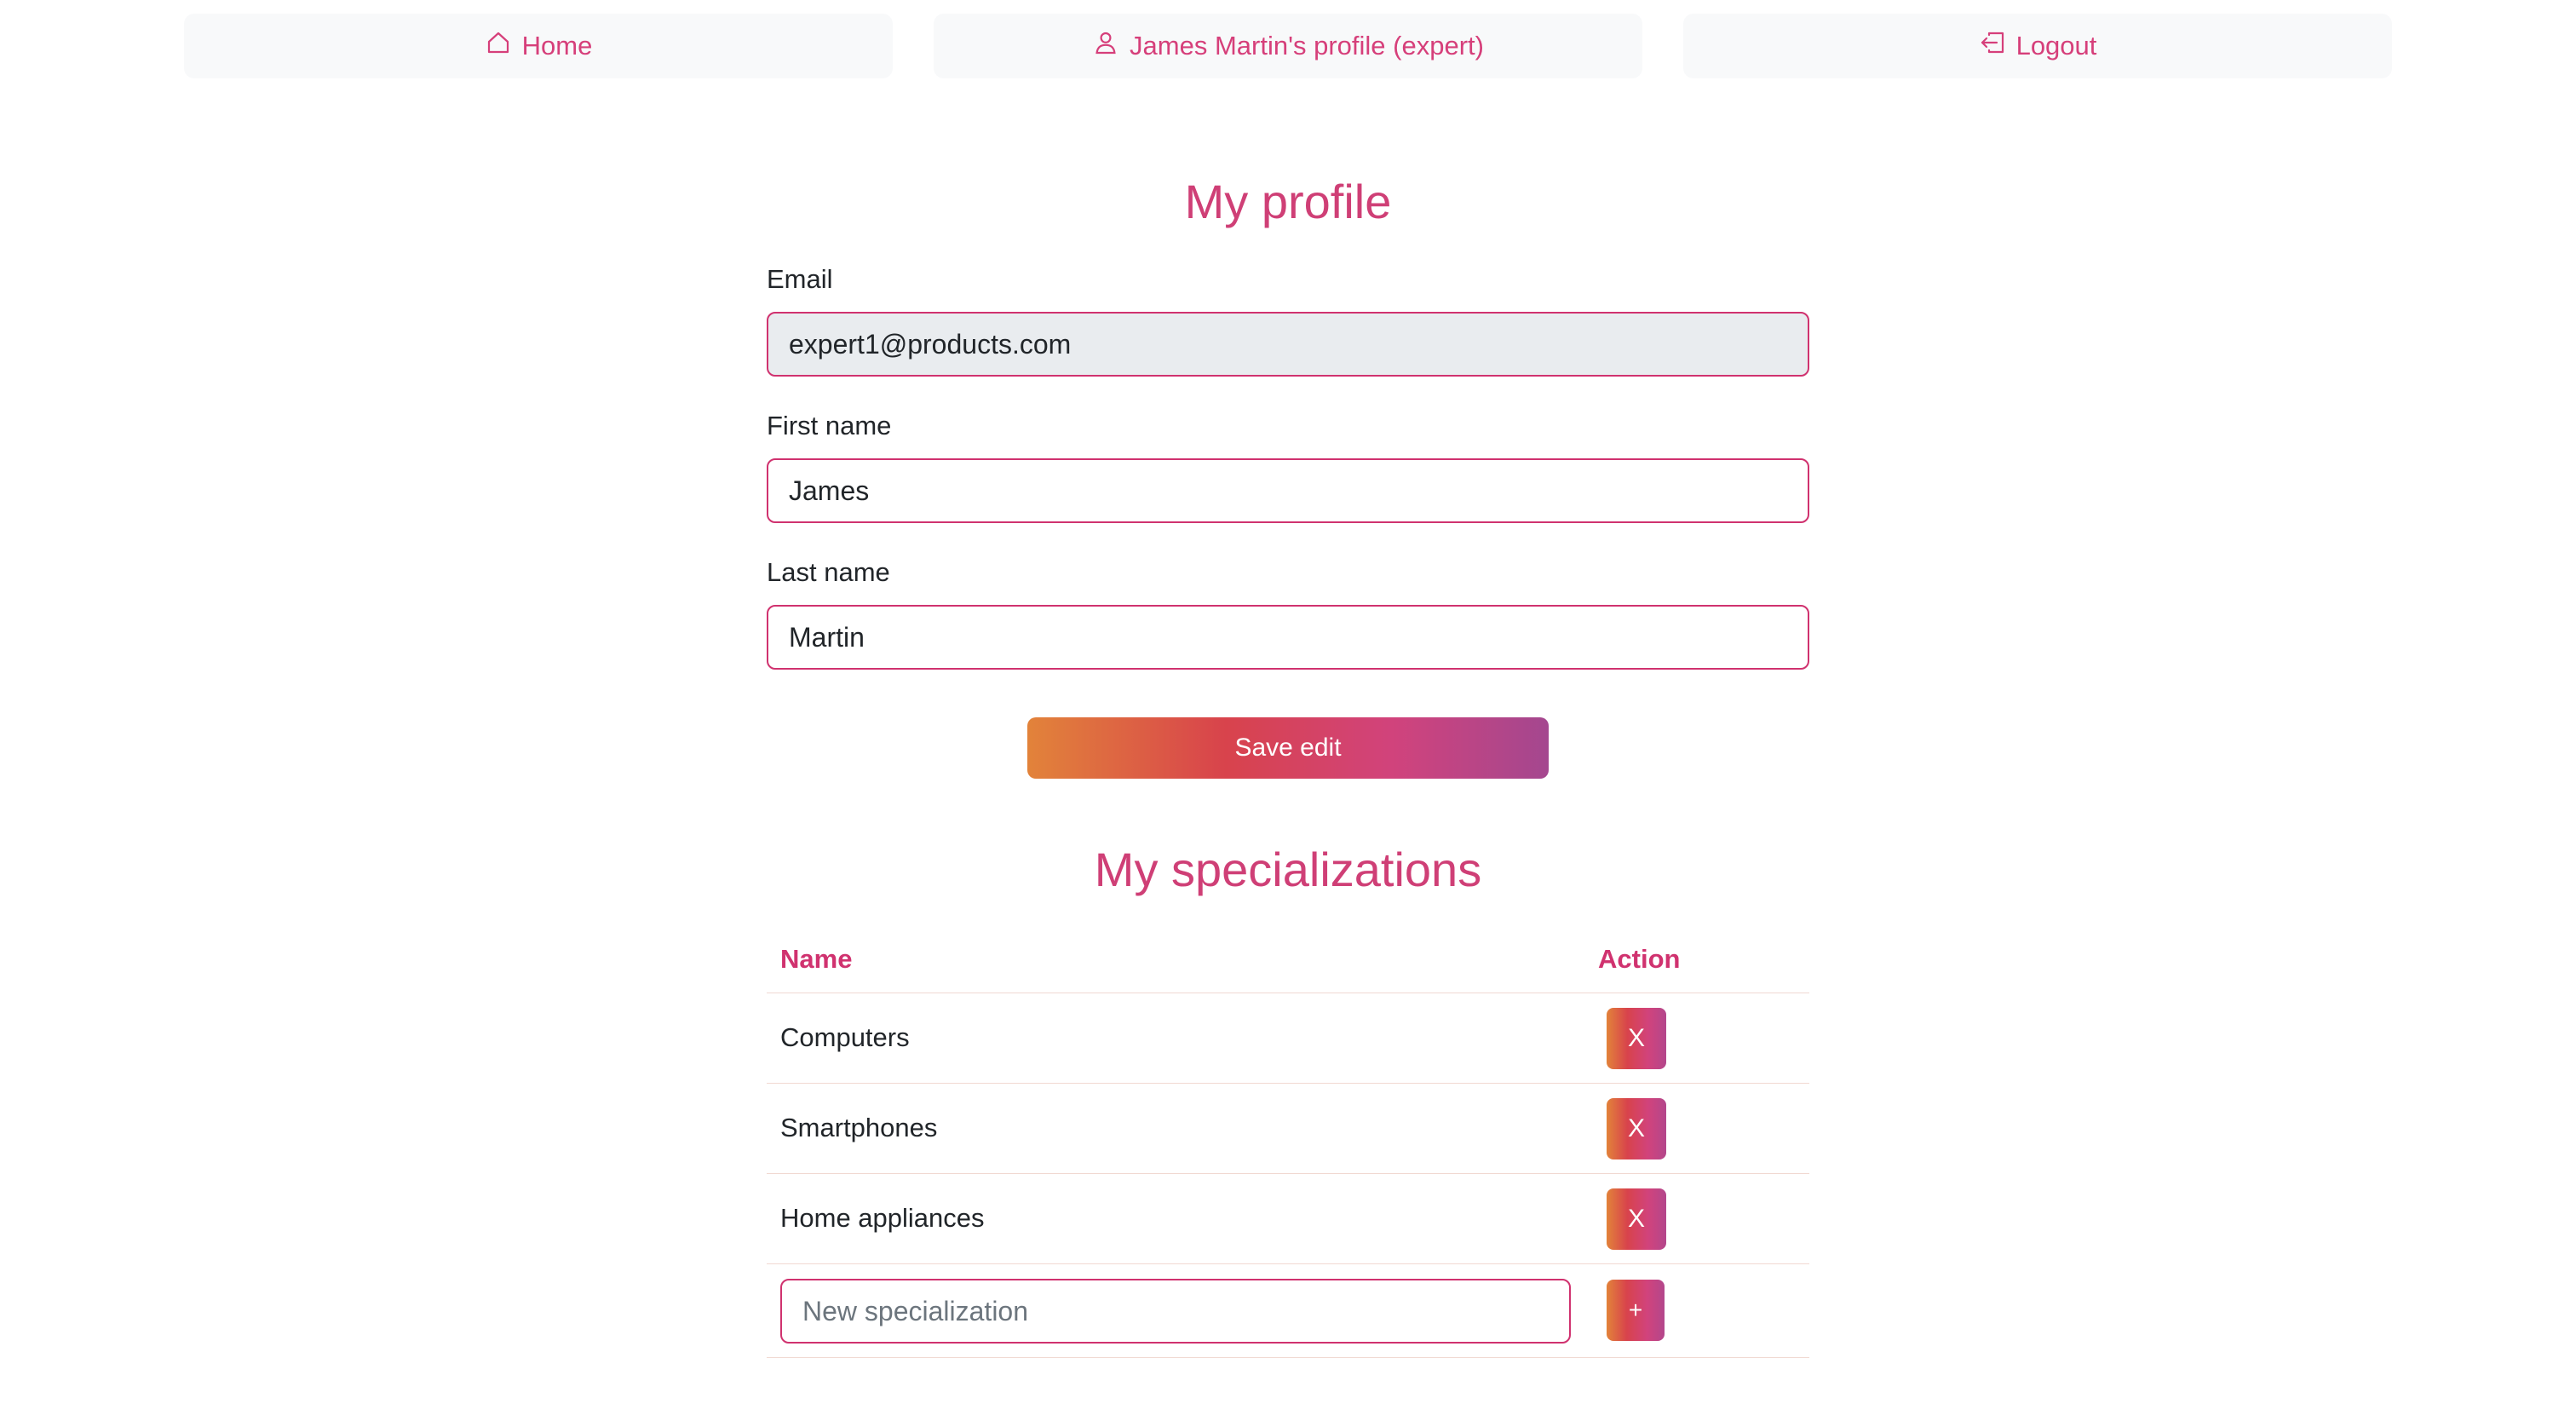 Image resolution: width=2576 pixels, height=1404 pixels. I want to click on add-specialization-button: +, so click(1636, 1310).